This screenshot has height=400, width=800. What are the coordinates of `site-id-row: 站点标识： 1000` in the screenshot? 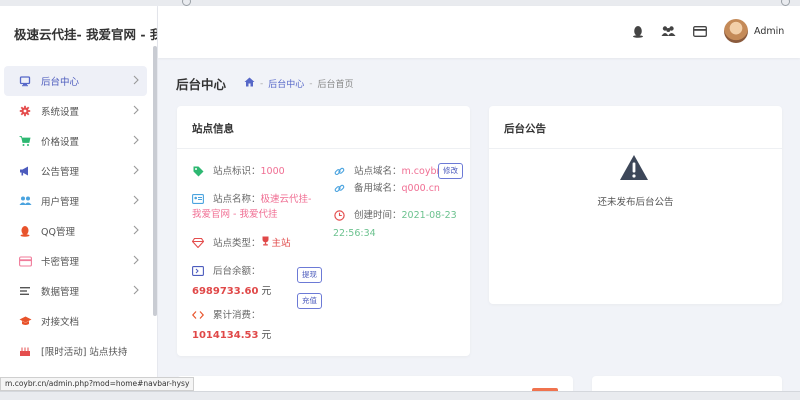 It's located at (238, 171).